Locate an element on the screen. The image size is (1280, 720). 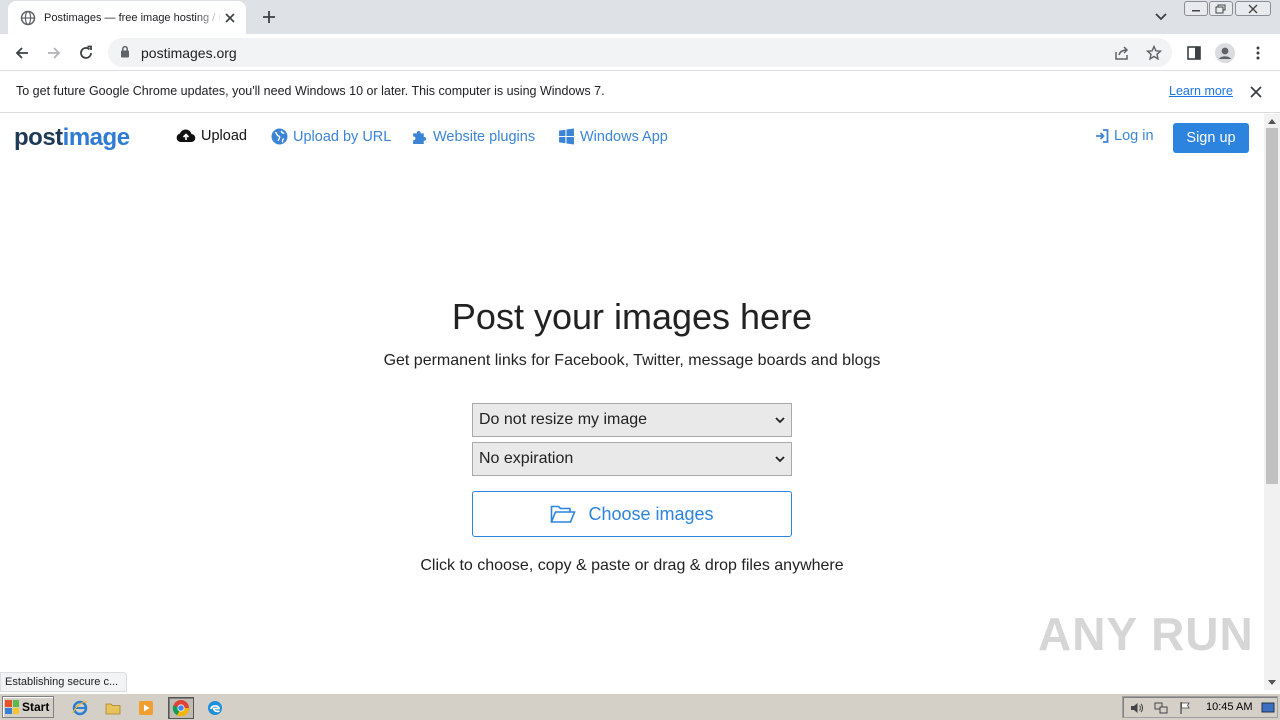
action-center-flag-icon is located at coordinates (1185, 708).